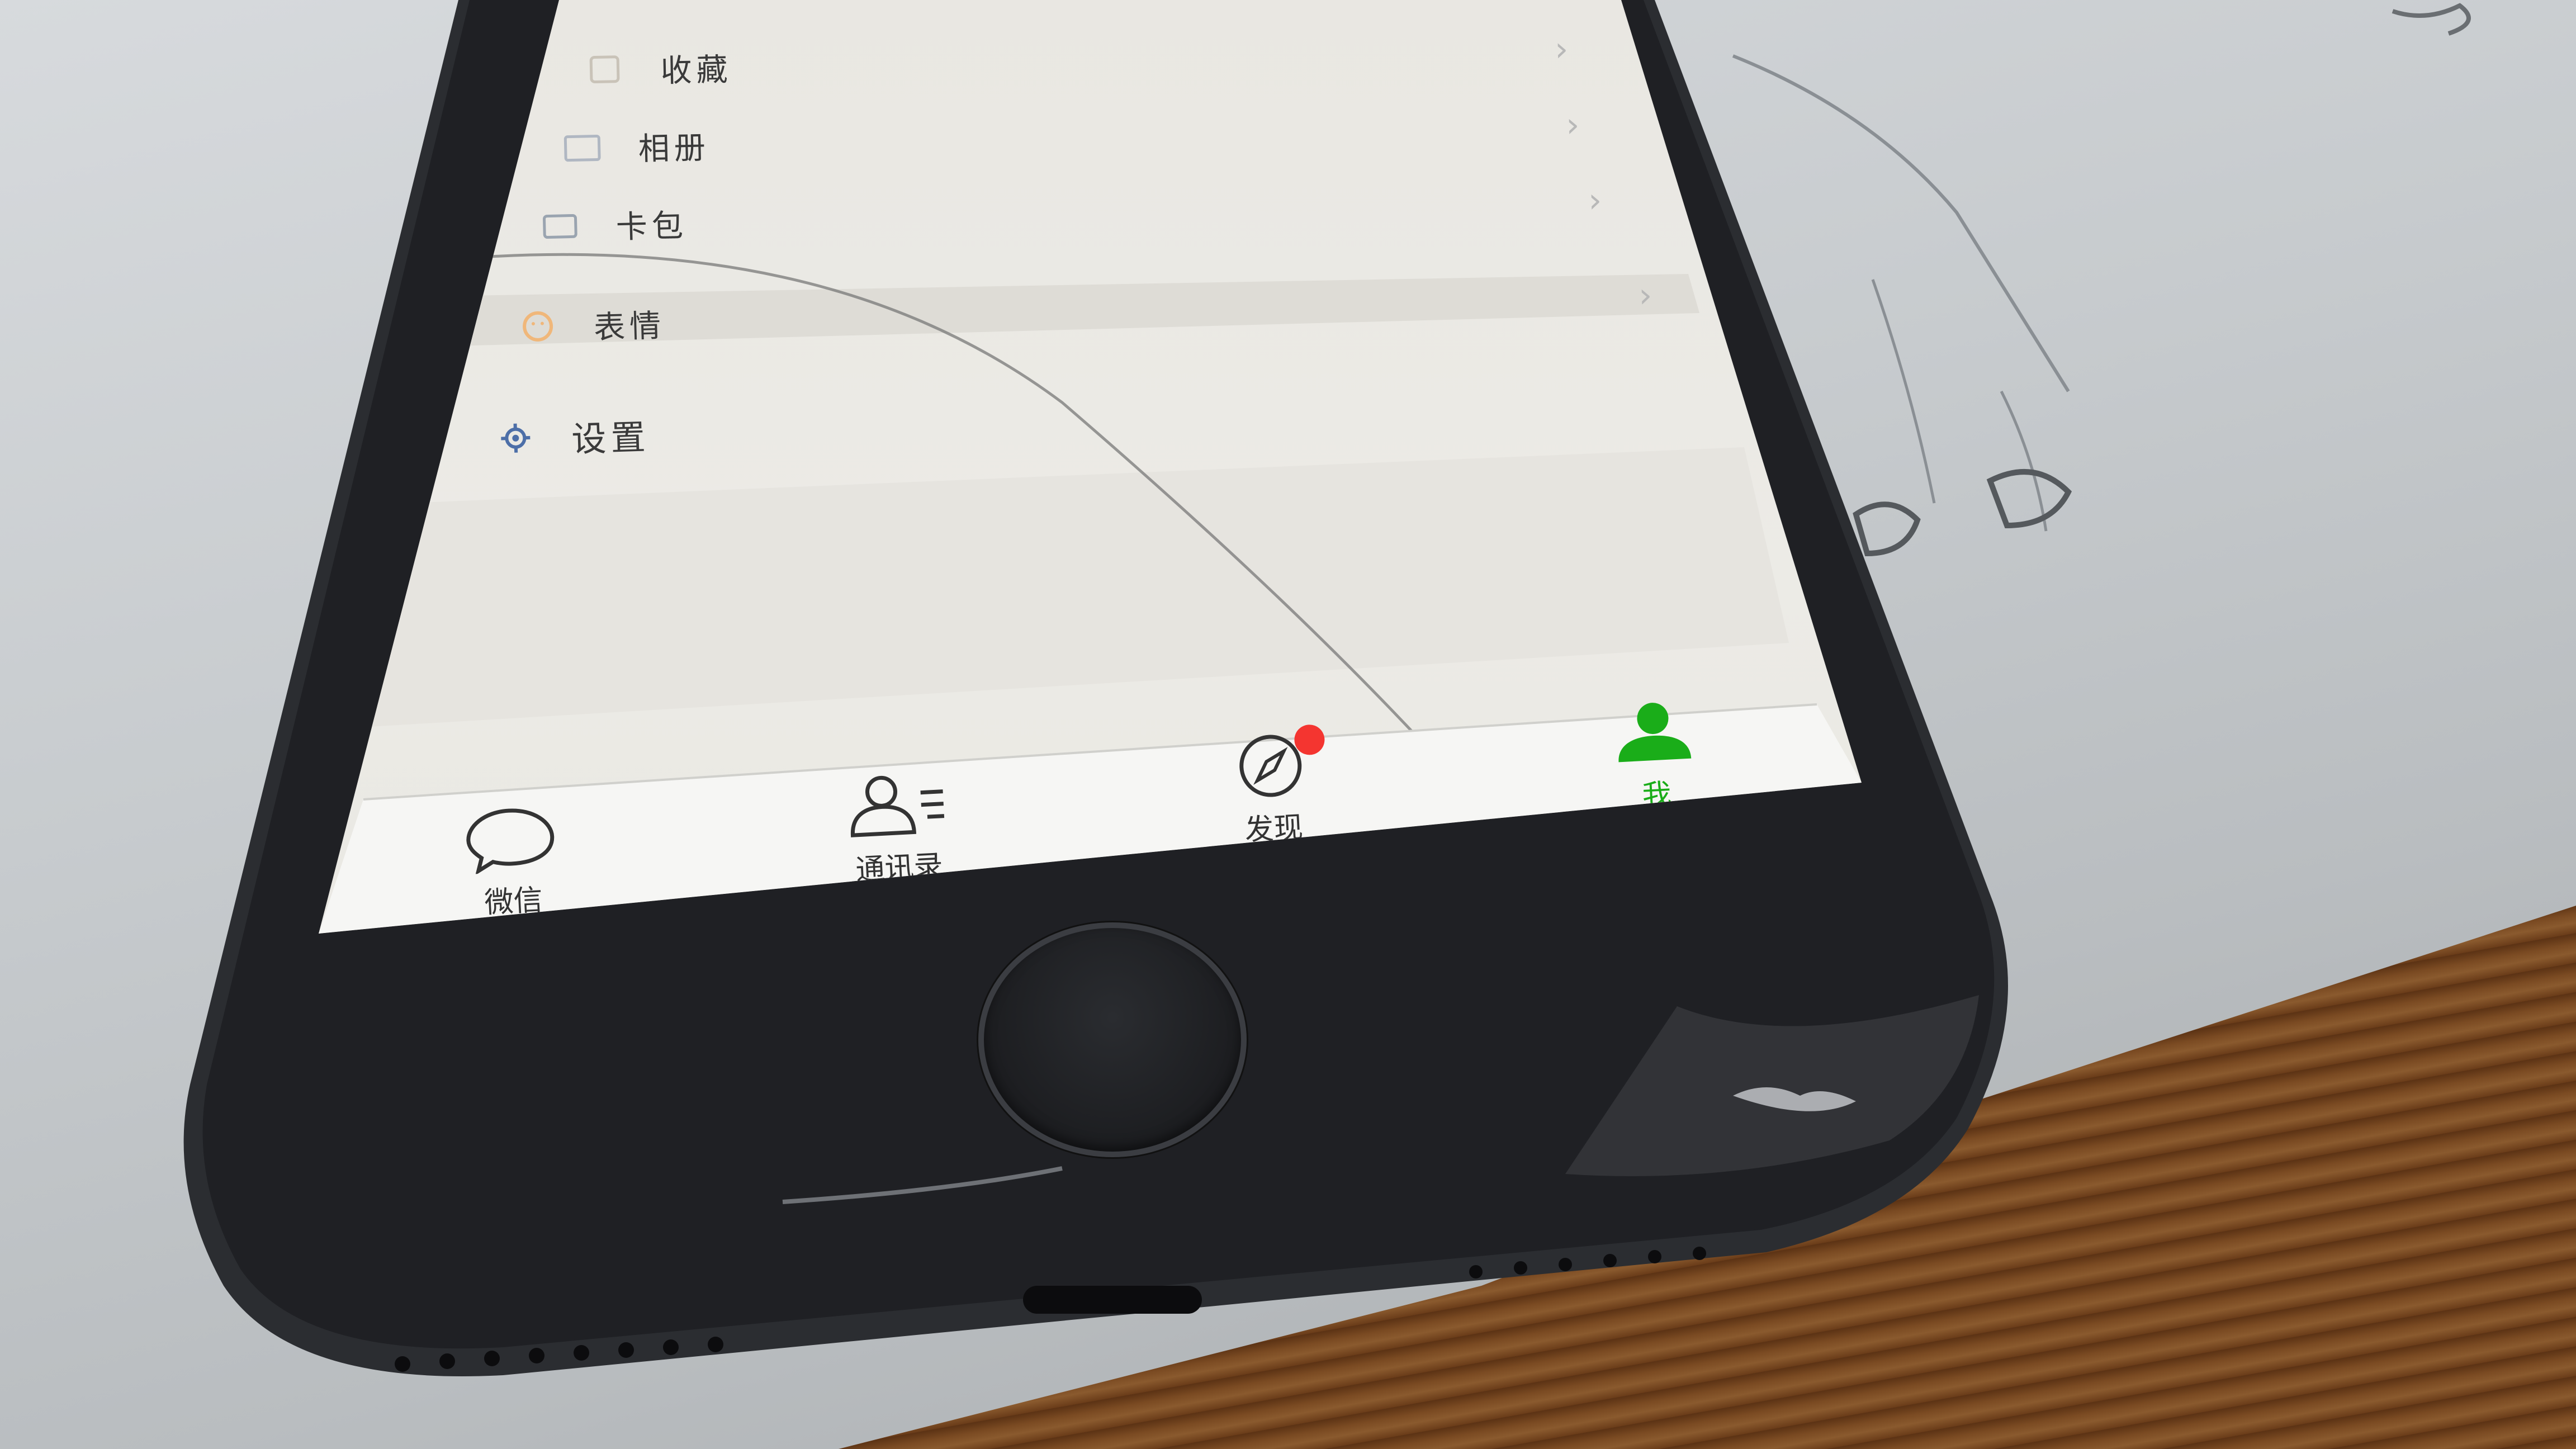 The height and width of the screenshot is (1449, 2576). What do you see at coordinates (1112, 1039) in the screenshot?
I see `home-button` at bounding box center [1112, 1039].